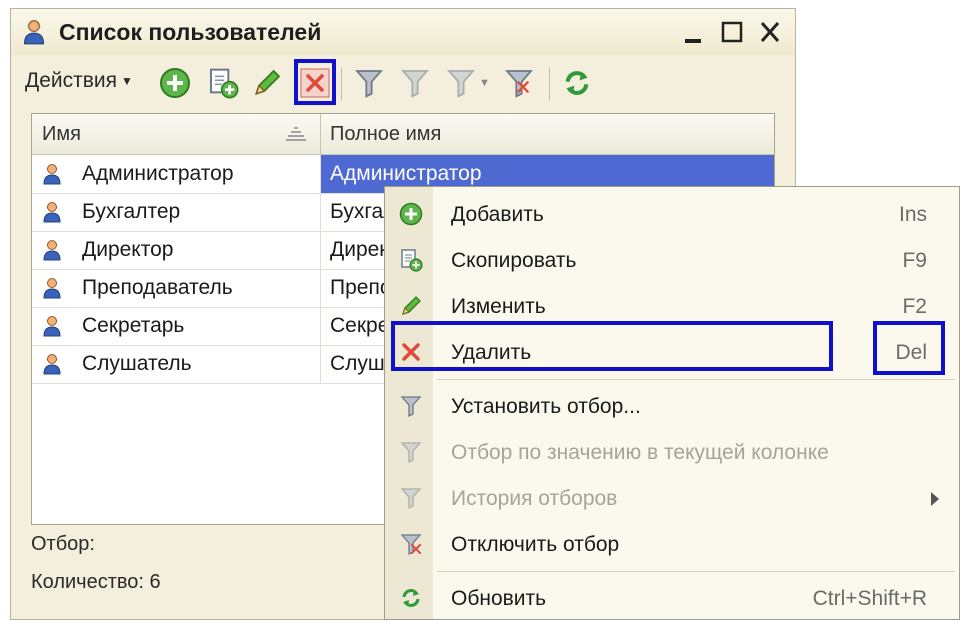 The image size is (960, 621). Describe the element at coordinates (534, 498) in the screenshot. I see `menu-item-label: История отборов` at that location.